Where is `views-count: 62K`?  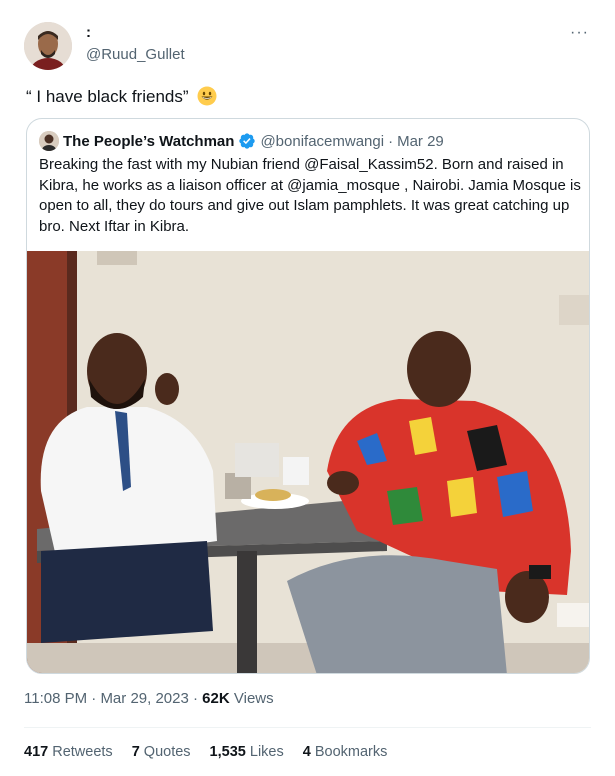
views-count: 62K is located at coordinates (216, 698).